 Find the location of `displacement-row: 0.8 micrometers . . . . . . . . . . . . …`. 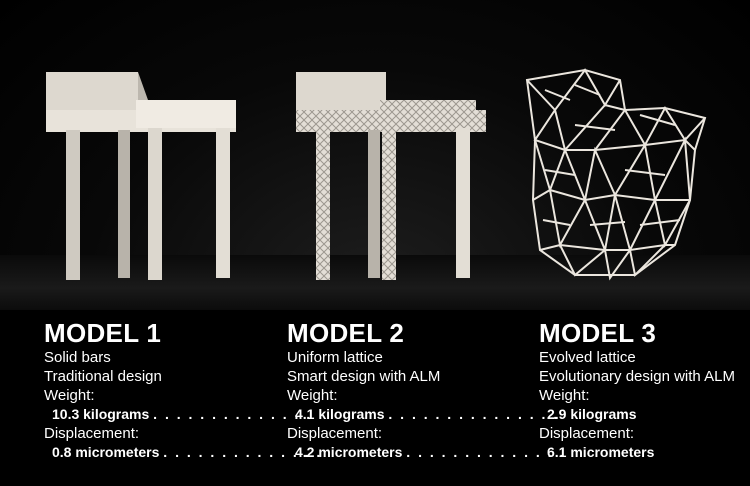

displacement-row: 0.8 micrometers . . . . . . . . . . . . … is located at coordinates (182, 452).